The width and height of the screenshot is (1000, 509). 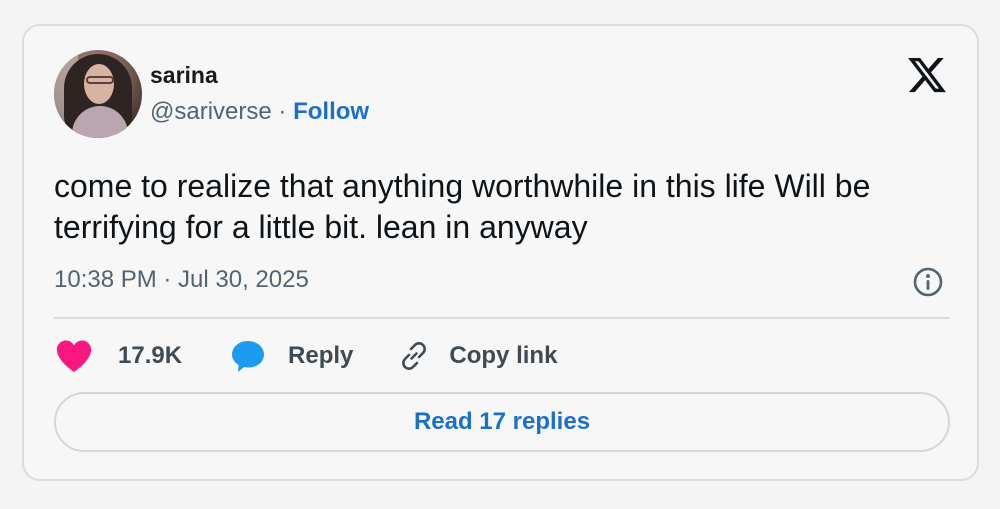 What do you see at coordinates (181, 280) in the screenshot?
I see `tweet-timestamp: 10:38 PM · Jul 30, 2025` at bounding box center [181, 280].